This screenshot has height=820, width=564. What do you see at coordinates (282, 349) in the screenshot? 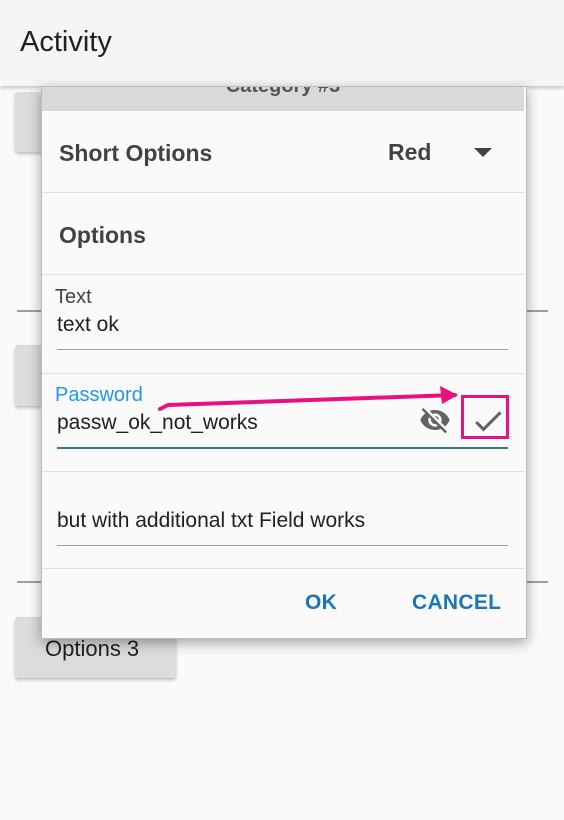
I see `text-field-underline` at bounding box center [282, 349].